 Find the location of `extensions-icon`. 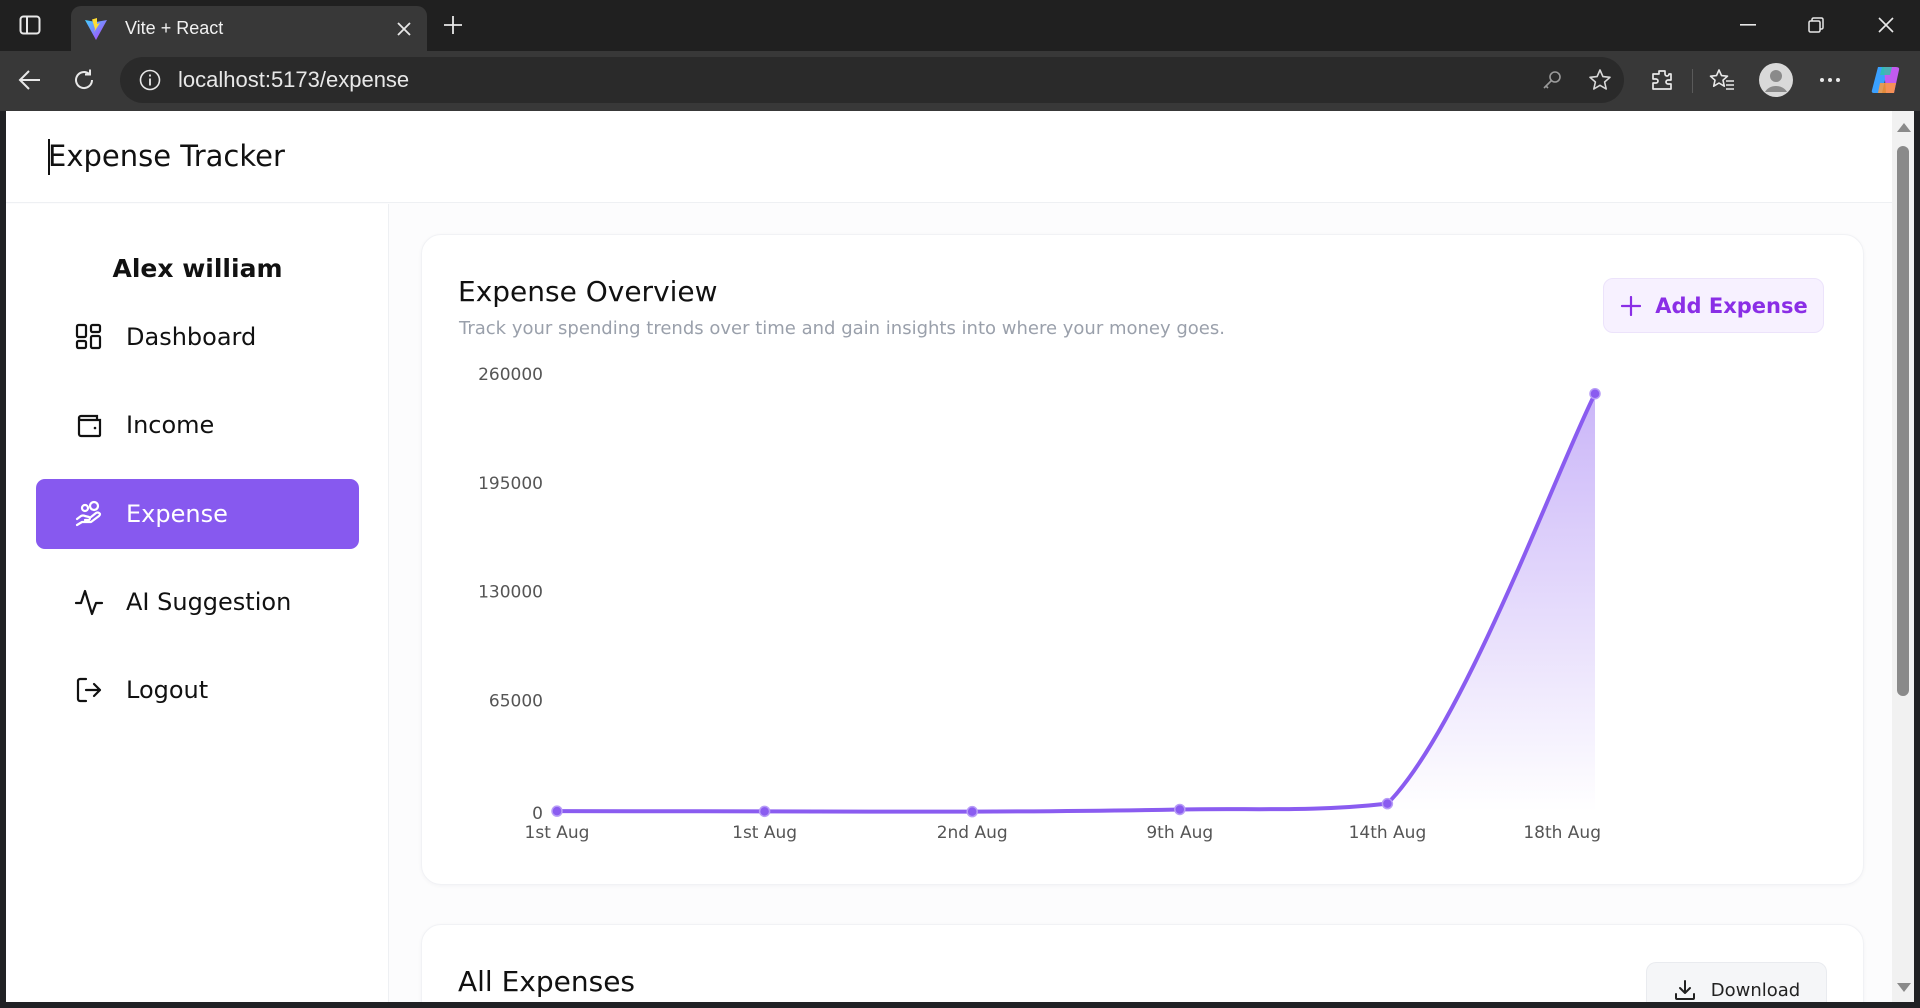

extensions-icon is located at coordinates (1662, 80).